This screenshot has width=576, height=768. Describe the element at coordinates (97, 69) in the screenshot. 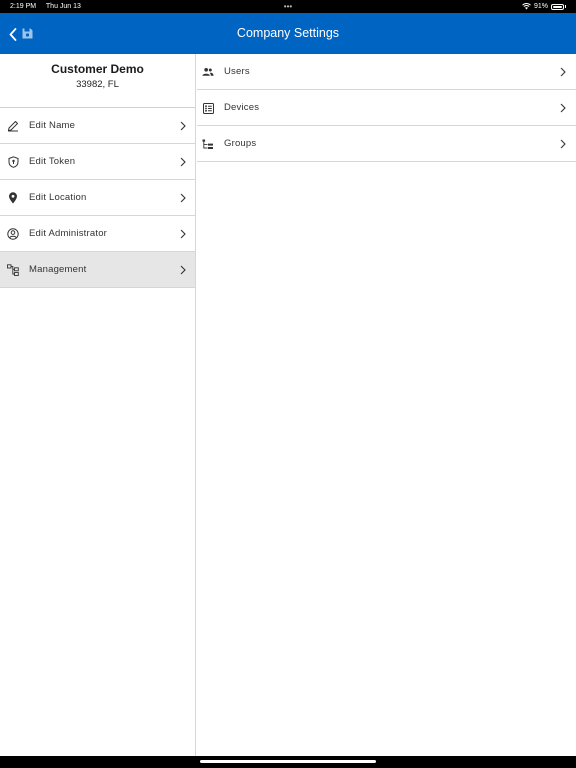

I see `company-name: Customer Demo` at that location.